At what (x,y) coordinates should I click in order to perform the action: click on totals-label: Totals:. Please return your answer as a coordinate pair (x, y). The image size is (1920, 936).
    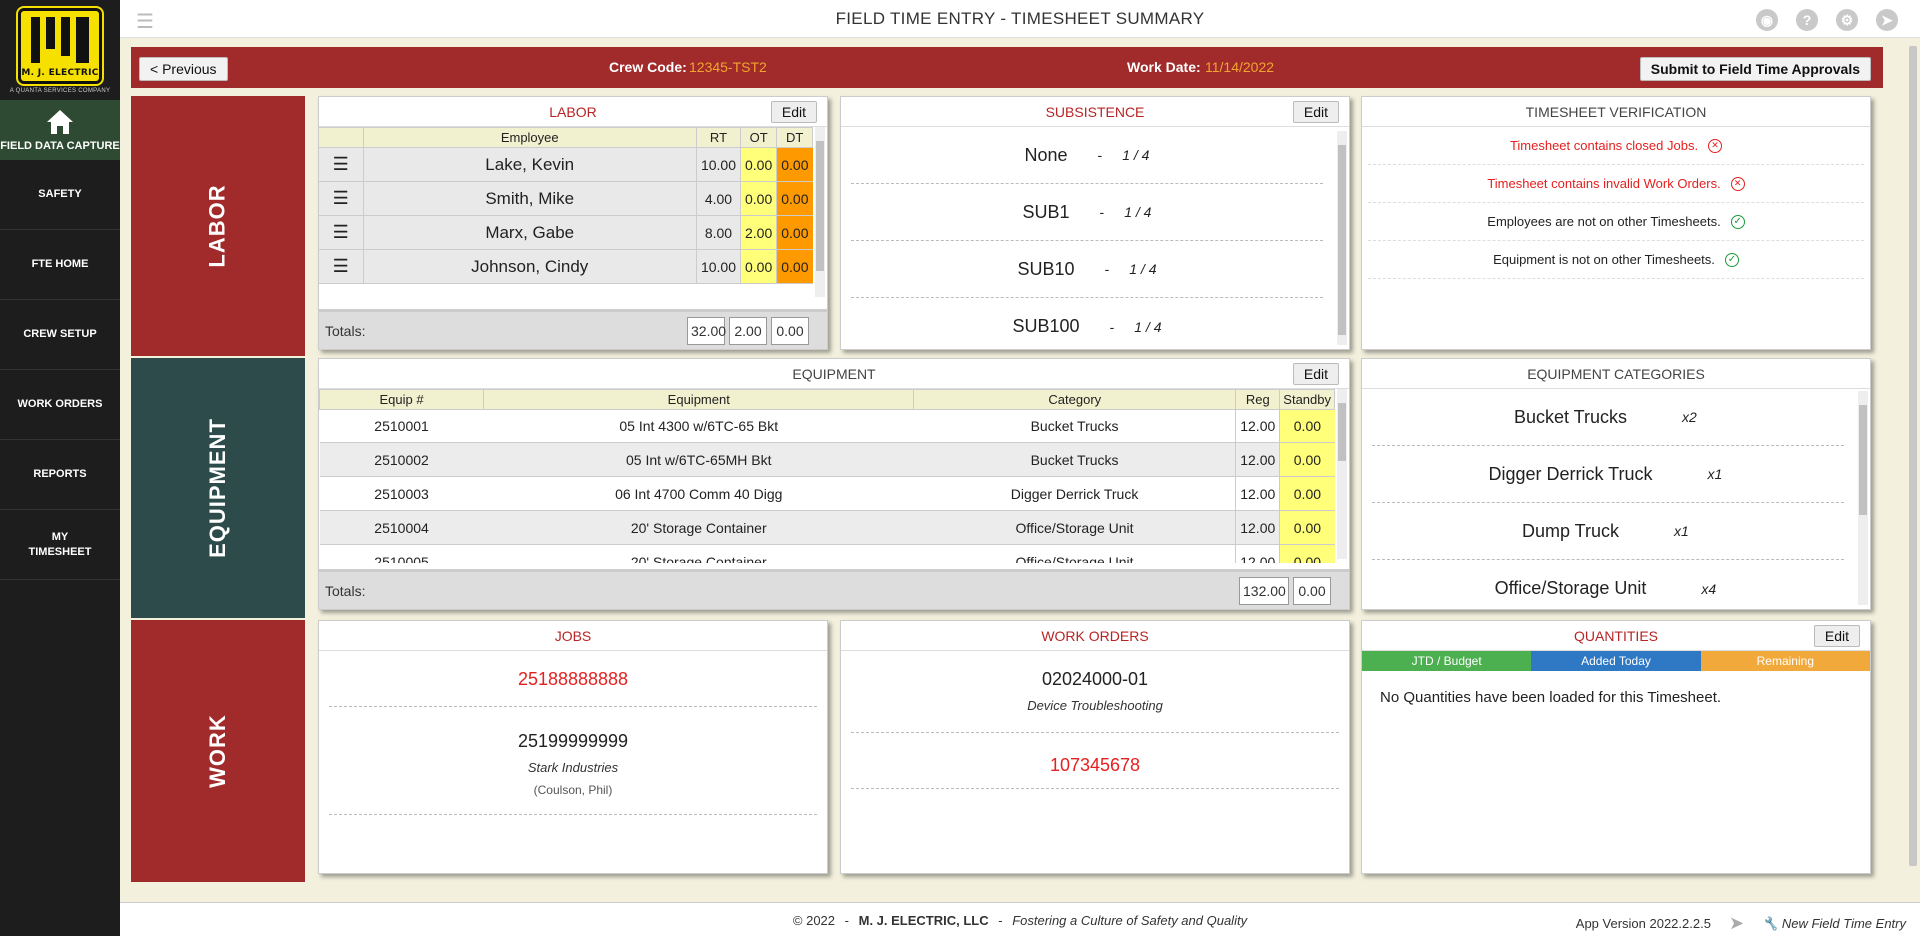
    Looking at the image, I should click on (345, 330).